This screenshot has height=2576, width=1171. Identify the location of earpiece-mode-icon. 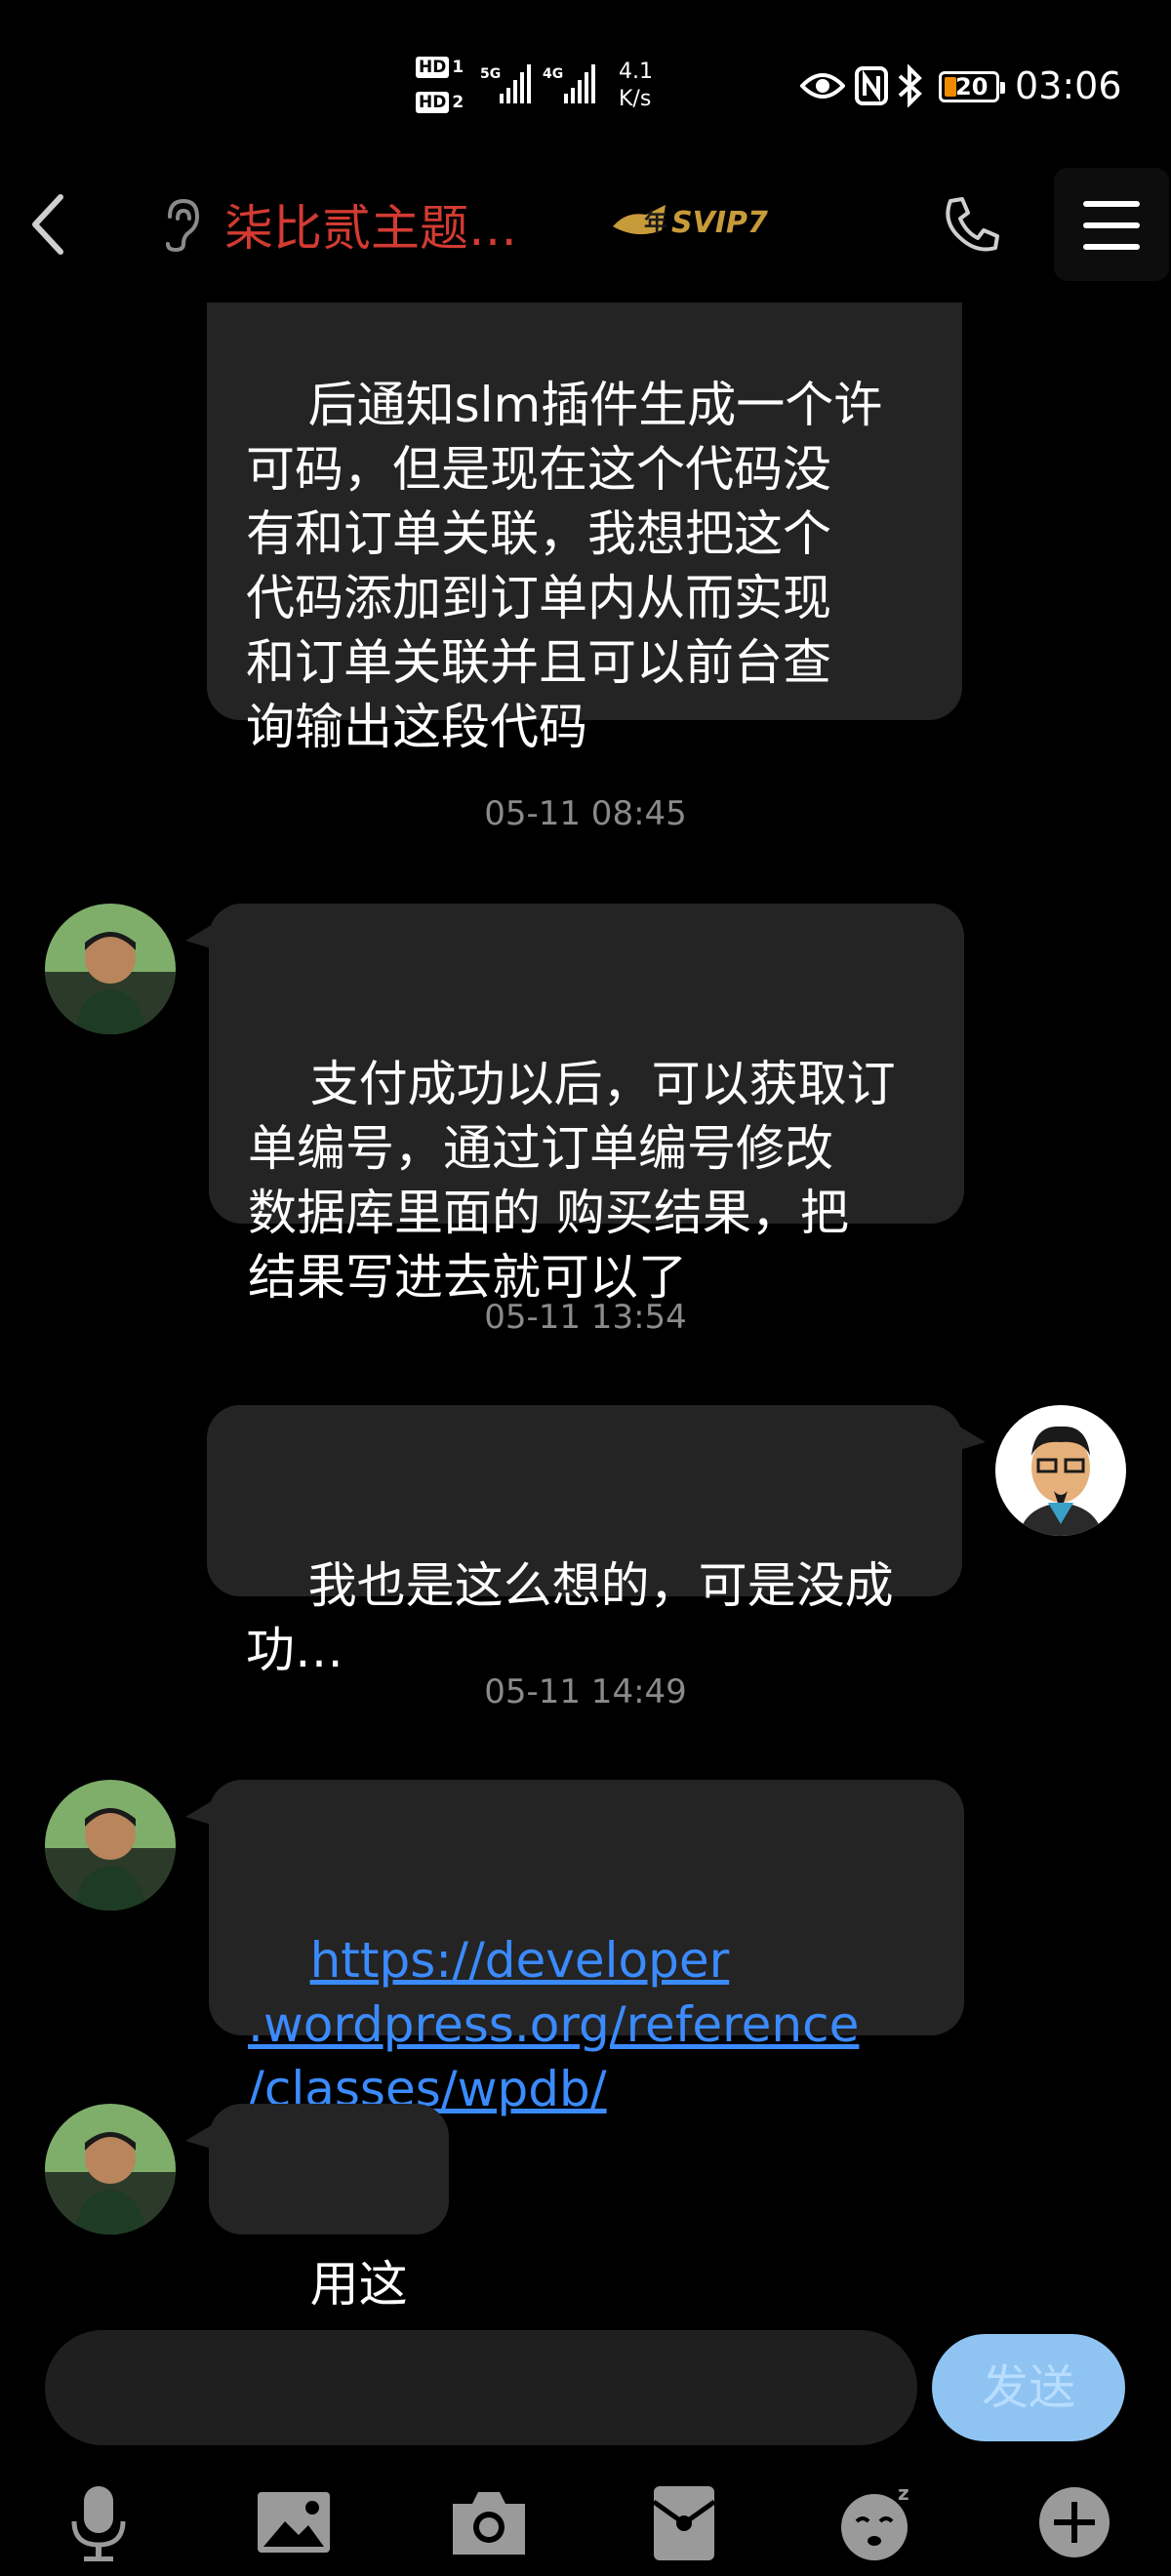
(180, 224).